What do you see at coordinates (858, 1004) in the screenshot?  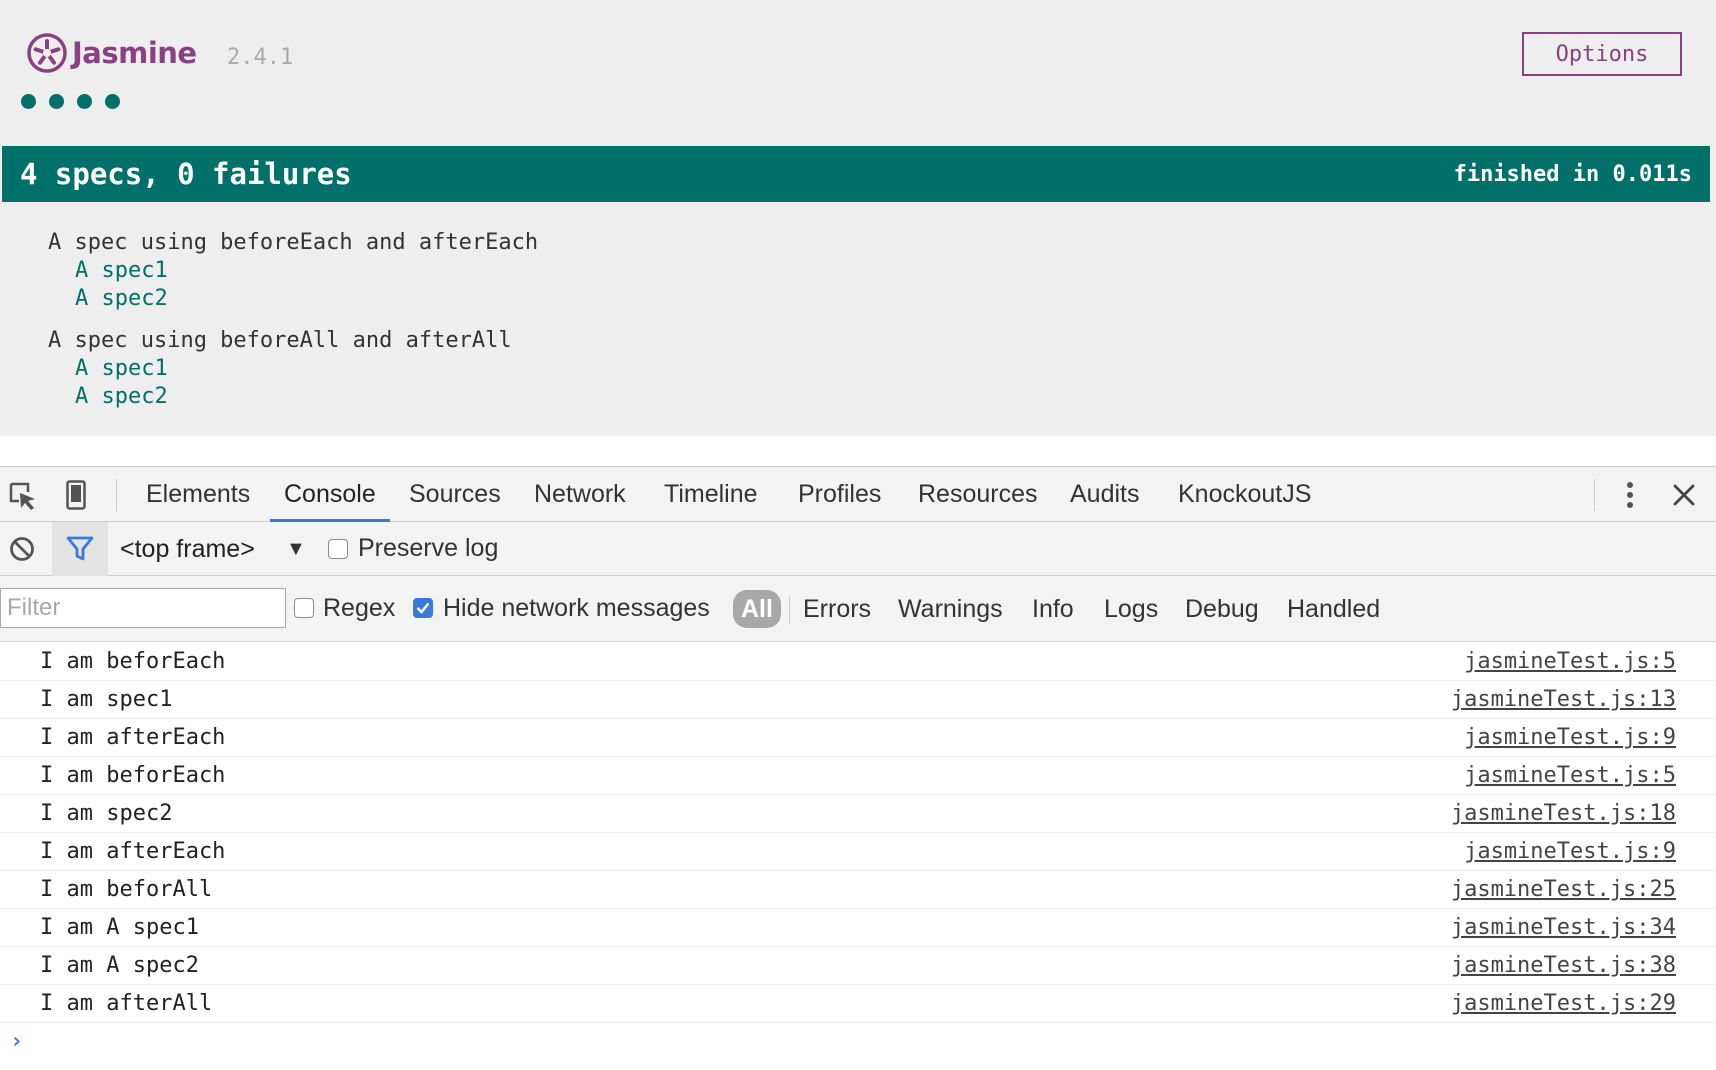 I see `console-row: I am afterAll jasmineTest.js:29` at bounding box center [858, 1004].